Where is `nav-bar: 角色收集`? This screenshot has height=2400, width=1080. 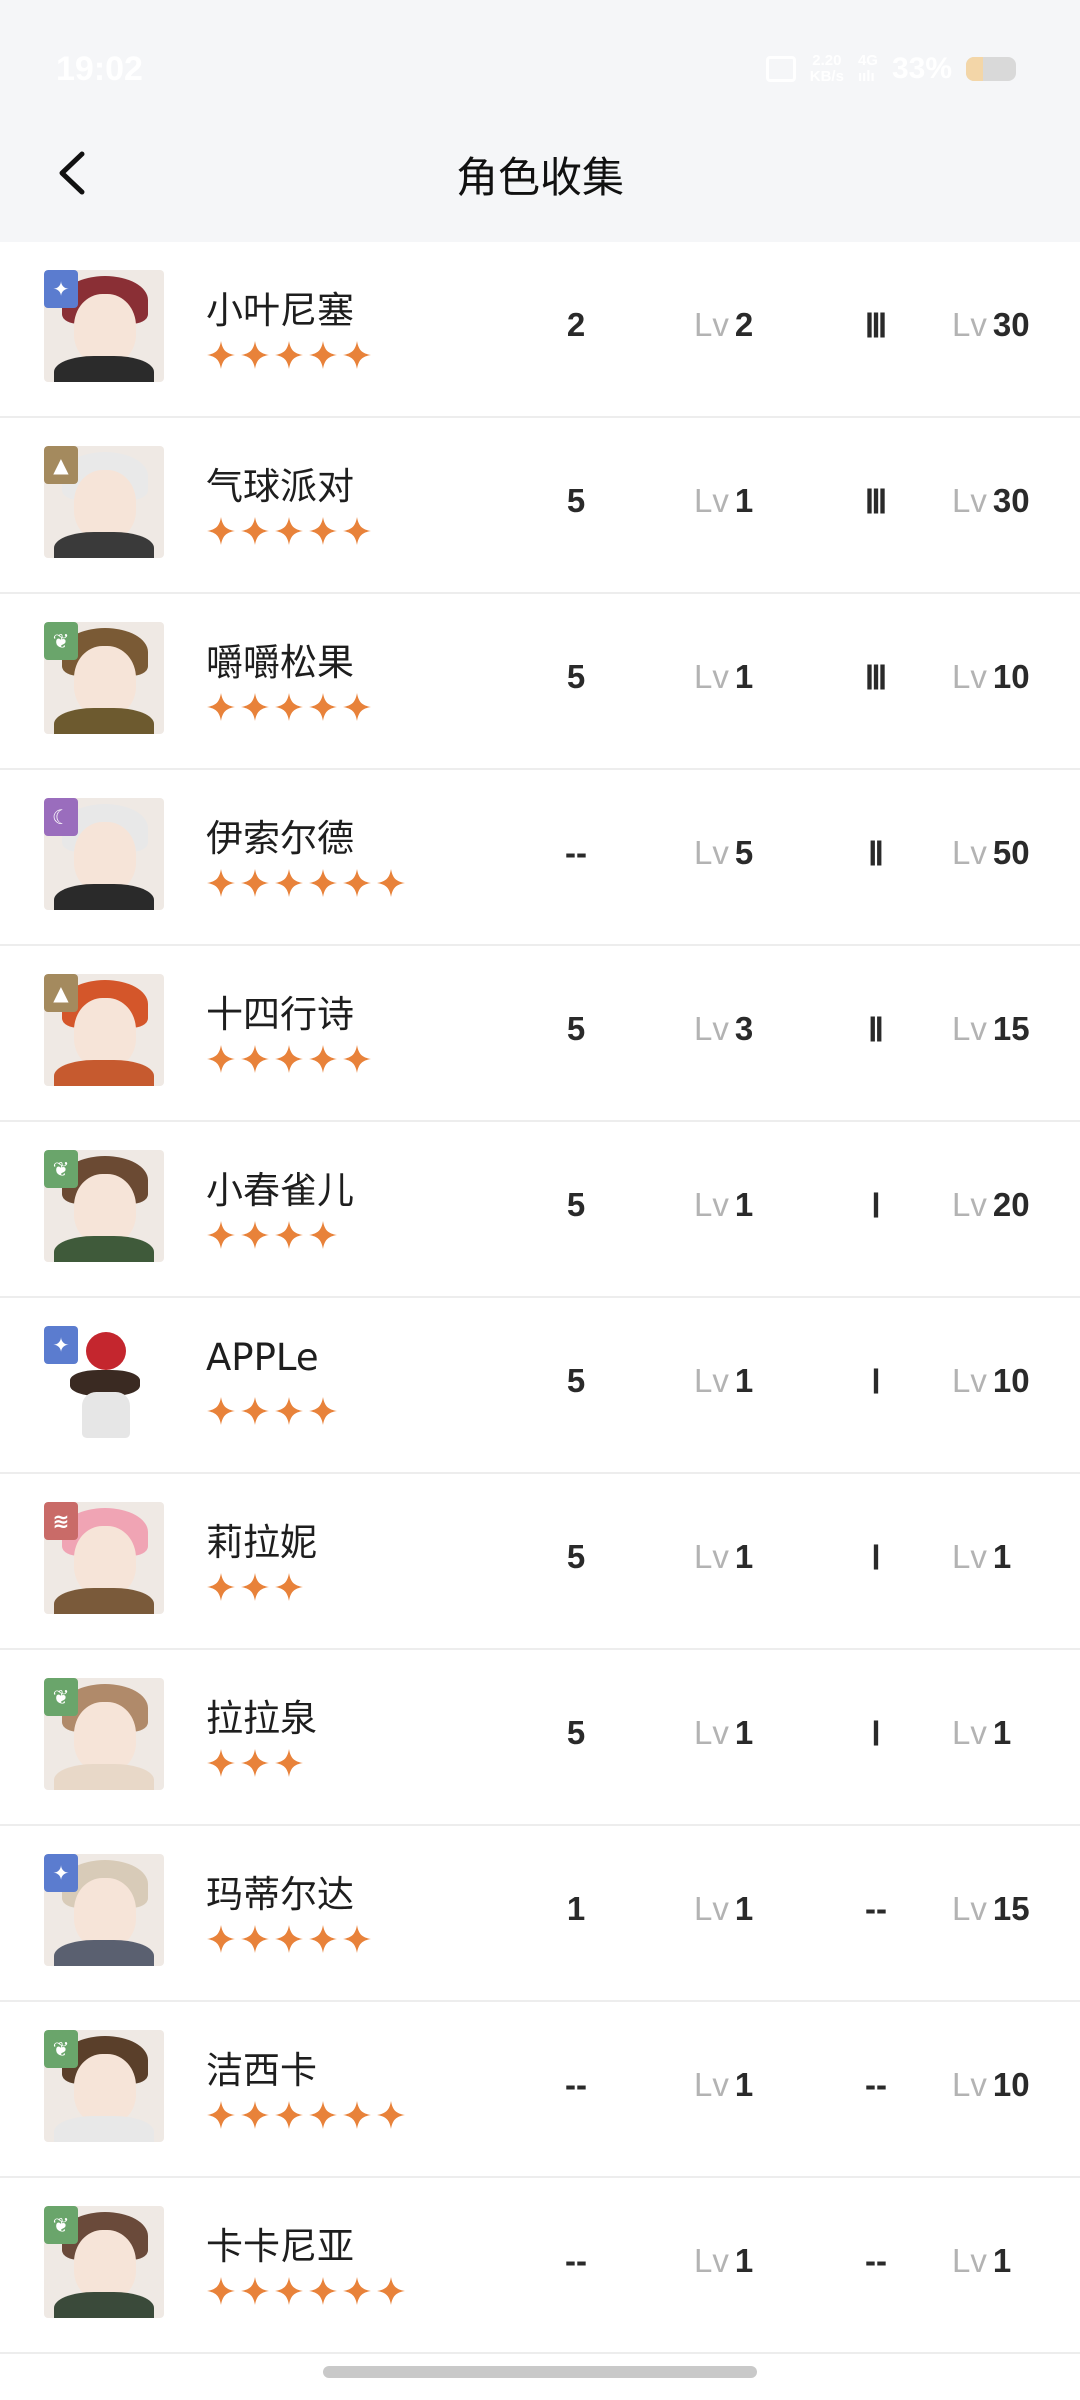 nav-bar: 角色收集 is located at coordinates (540, 173).